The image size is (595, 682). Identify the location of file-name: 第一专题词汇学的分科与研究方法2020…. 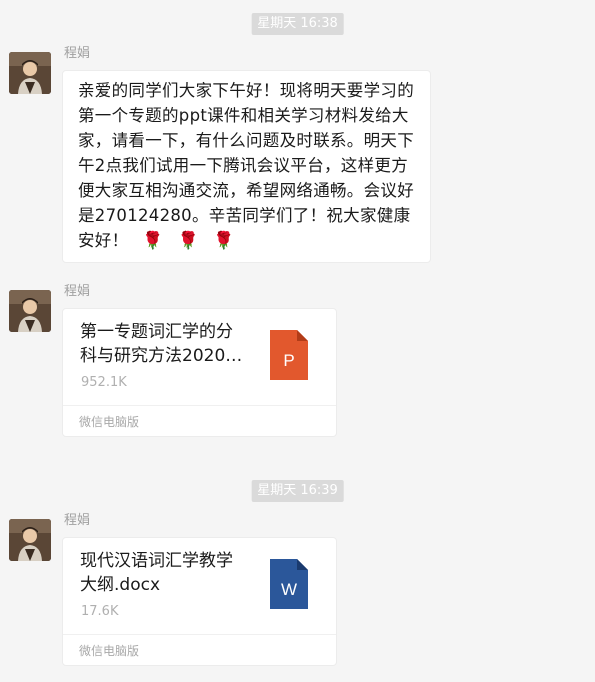
(161, 344).